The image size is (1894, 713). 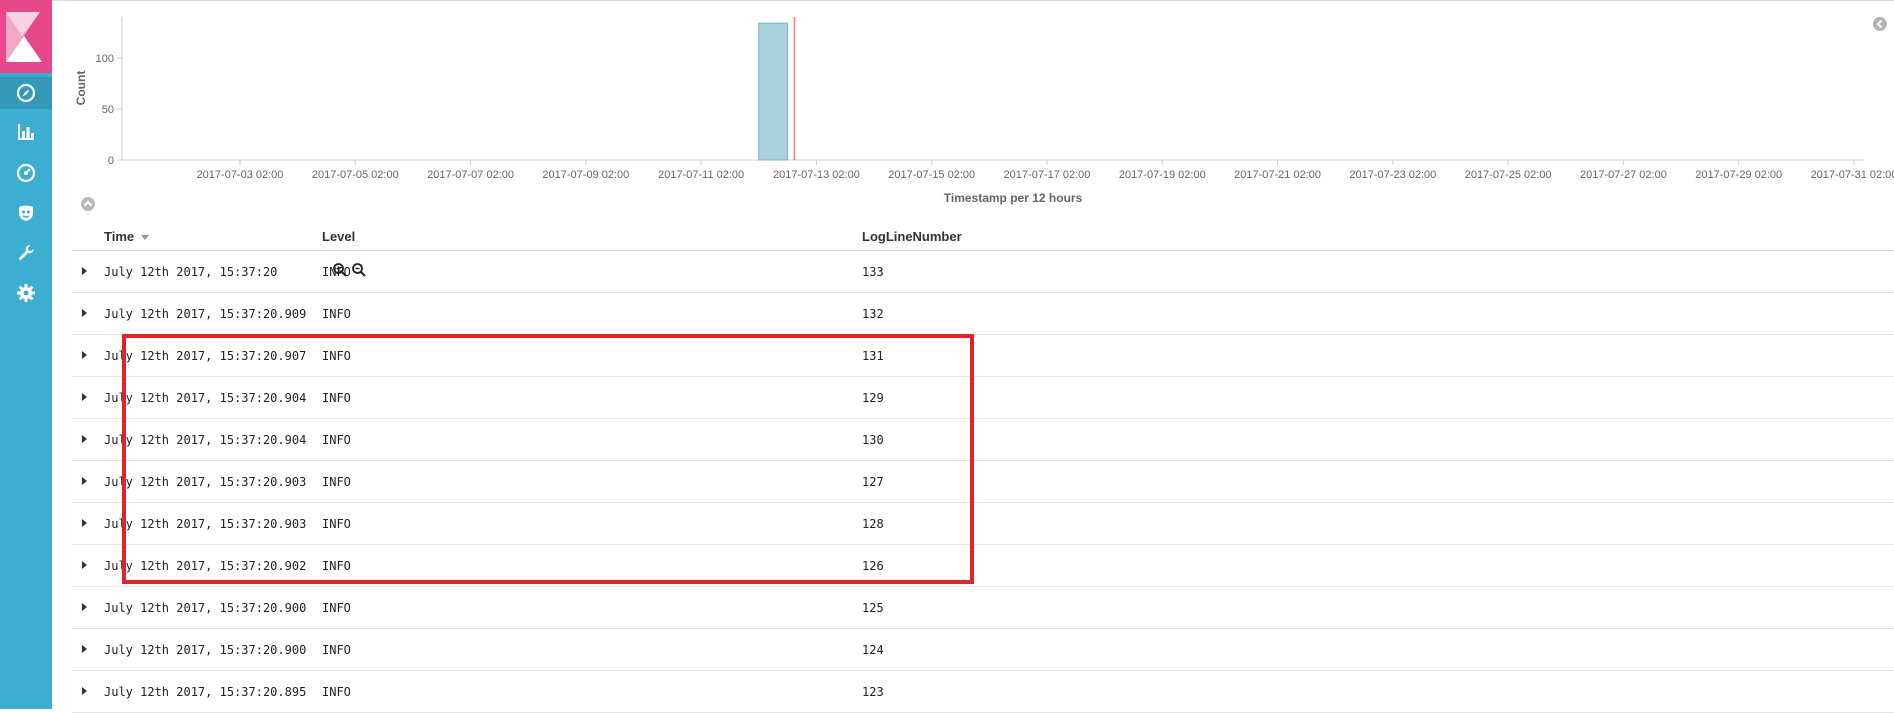 What do you see at coordinates (983, 650) in the screenshot?
I see `table-row: July 12th 2017, 15:37:20.900 INFO 124` at bounding box center [983, 650].